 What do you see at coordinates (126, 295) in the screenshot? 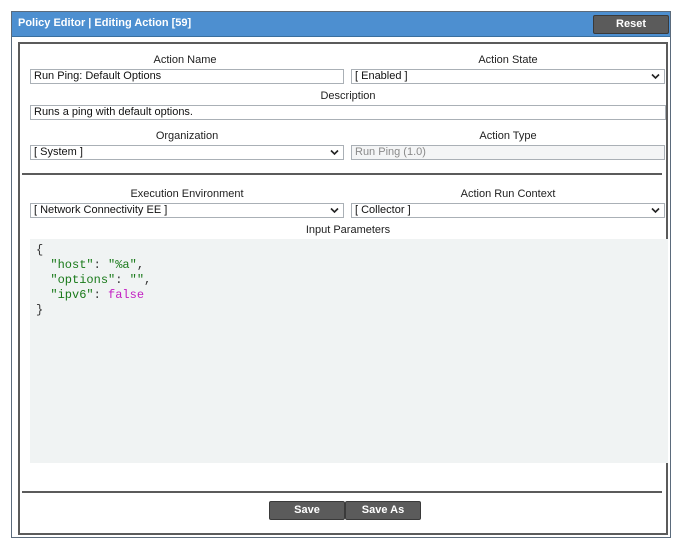
I see `json-value: false` at bounding box center [126, 295].